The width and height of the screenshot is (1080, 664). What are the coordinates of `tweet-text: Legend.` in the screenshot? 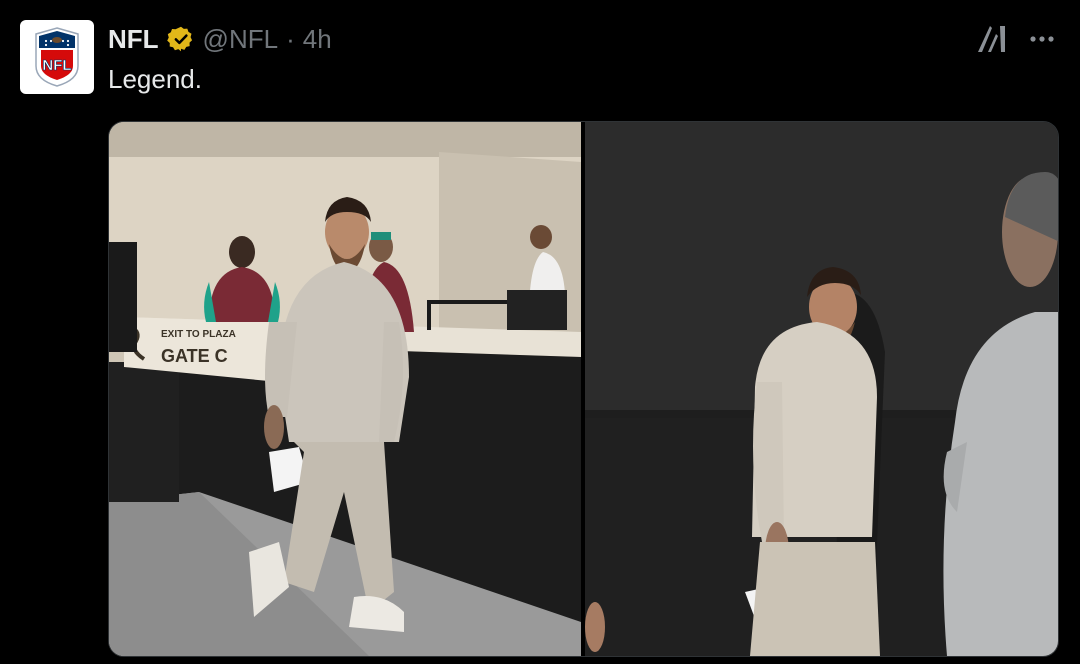 It's located at (155, 79).